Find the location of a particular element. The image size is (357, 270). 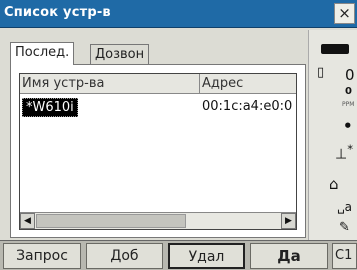

horizontal-scrollbar: ◀ ▶ is located at coordinates (158, 220).